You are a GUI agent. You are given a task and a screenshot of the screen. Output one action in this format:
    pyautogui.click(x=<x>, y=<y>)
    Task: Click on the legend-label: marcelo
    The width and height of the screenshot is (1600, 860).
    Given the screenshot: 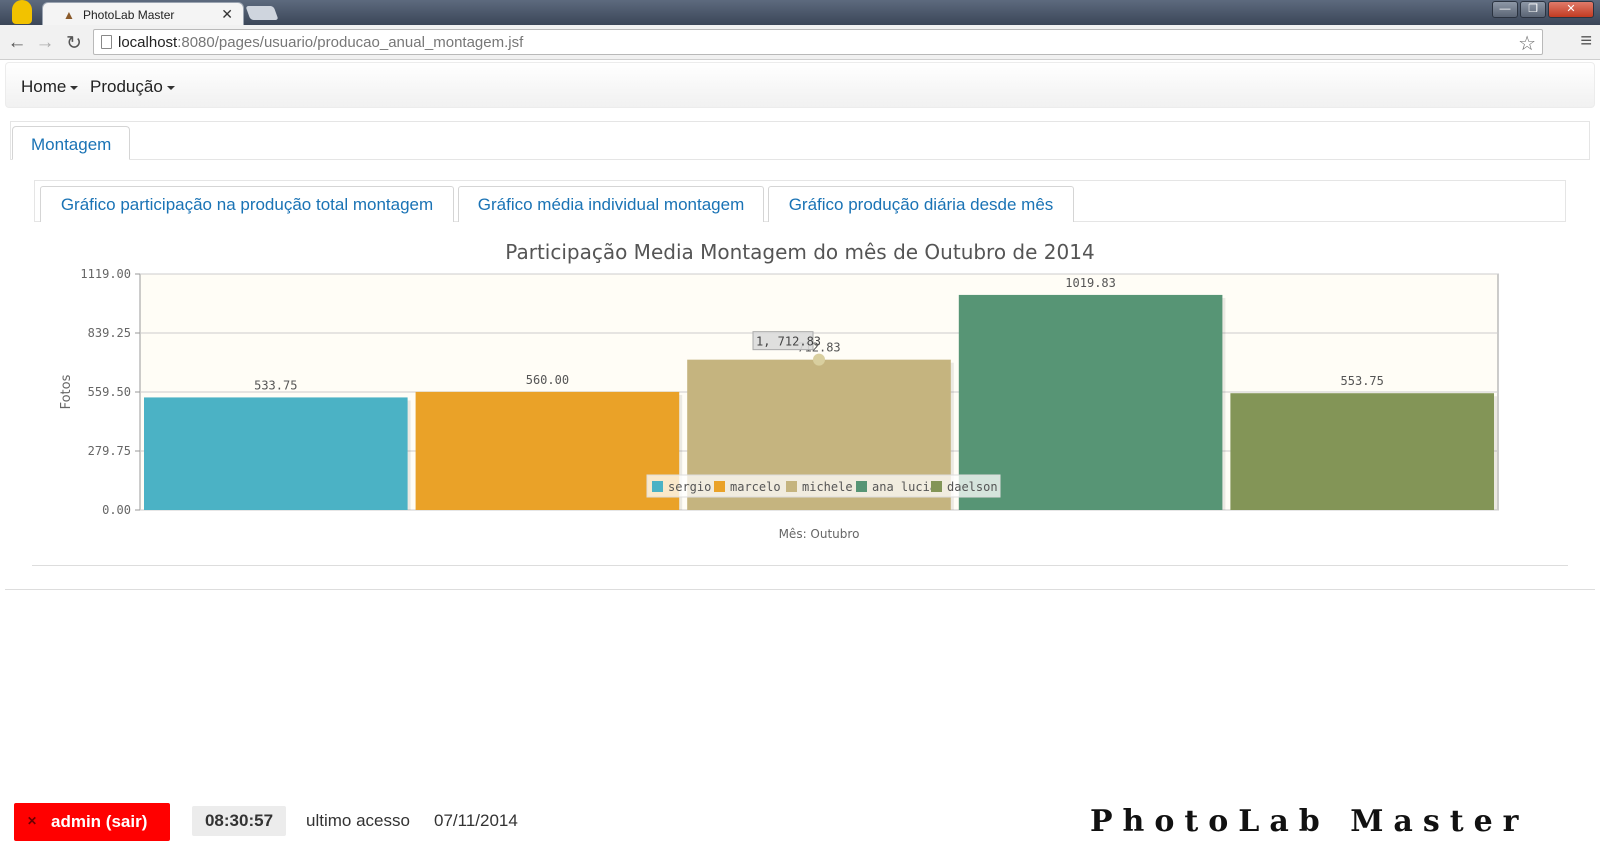 What is the action you would take?
    pyautogui.click(x=755, y=487)
    